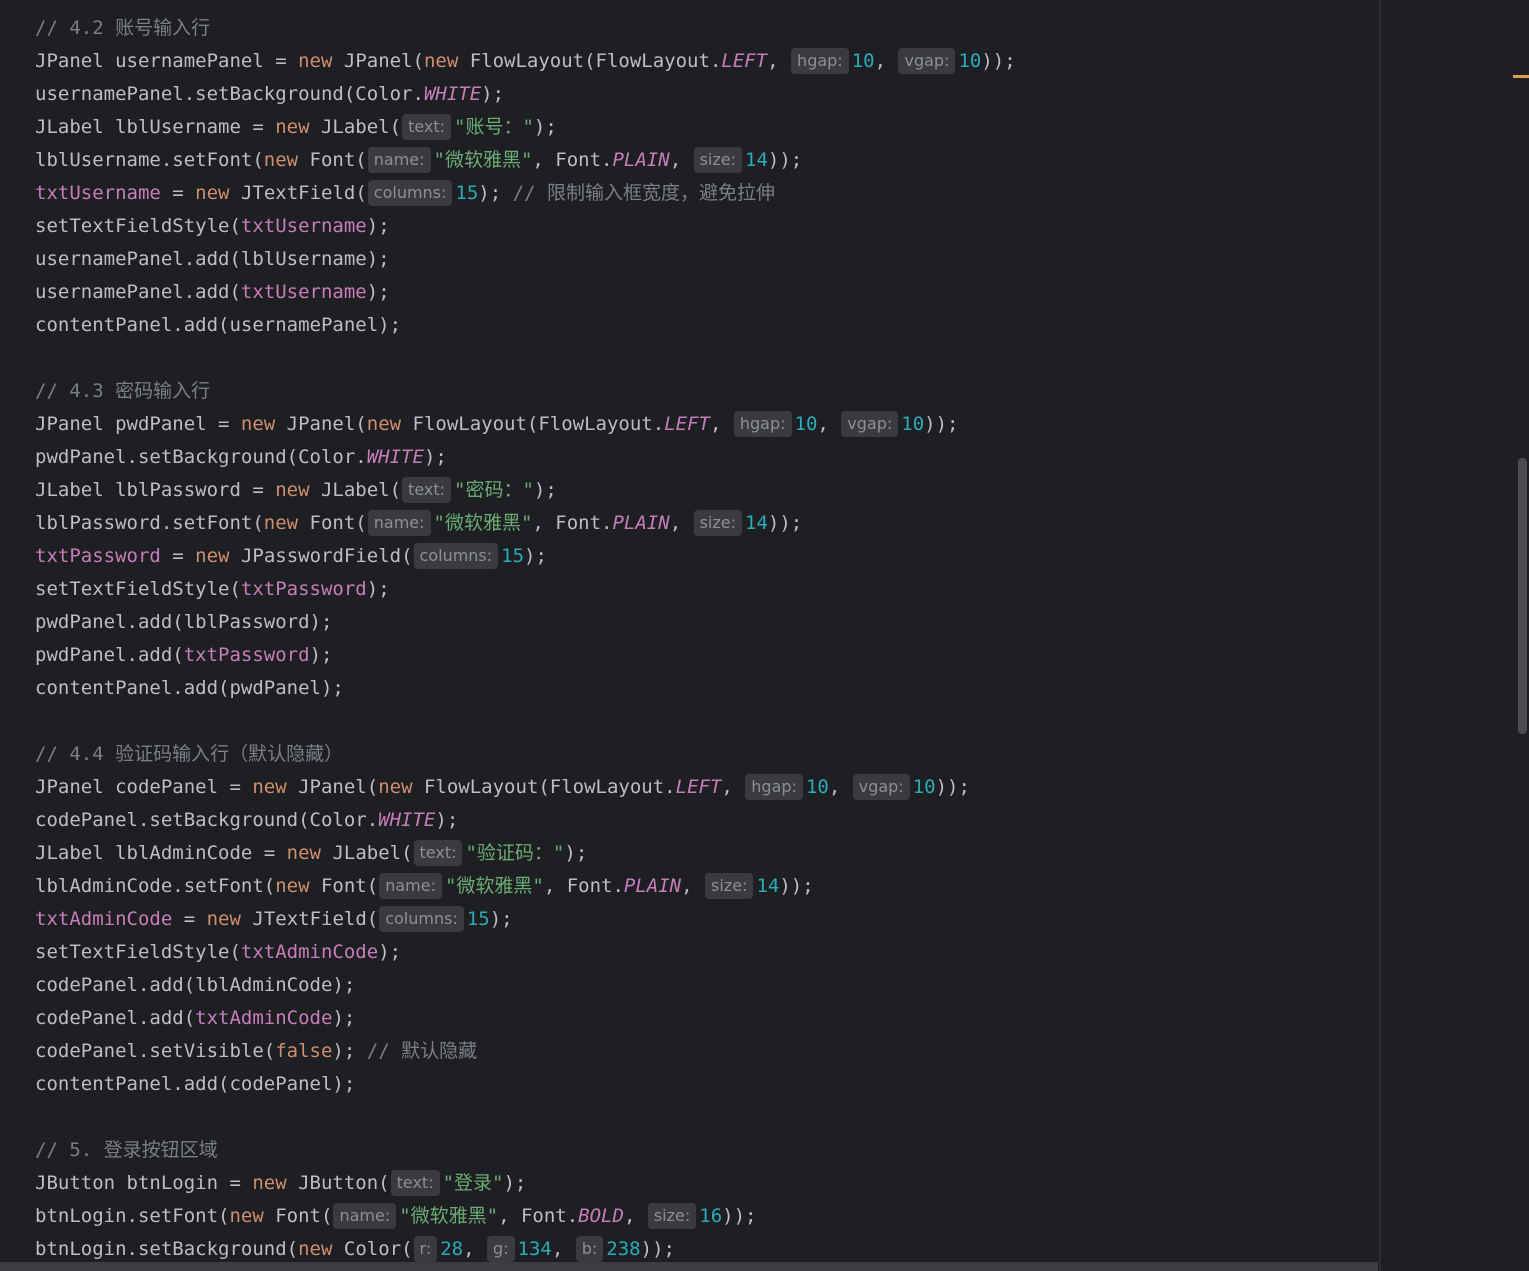 This screenshot has height=1271, width=1529. I want to click on horizontal-scrollbar, so click(689, 1266).